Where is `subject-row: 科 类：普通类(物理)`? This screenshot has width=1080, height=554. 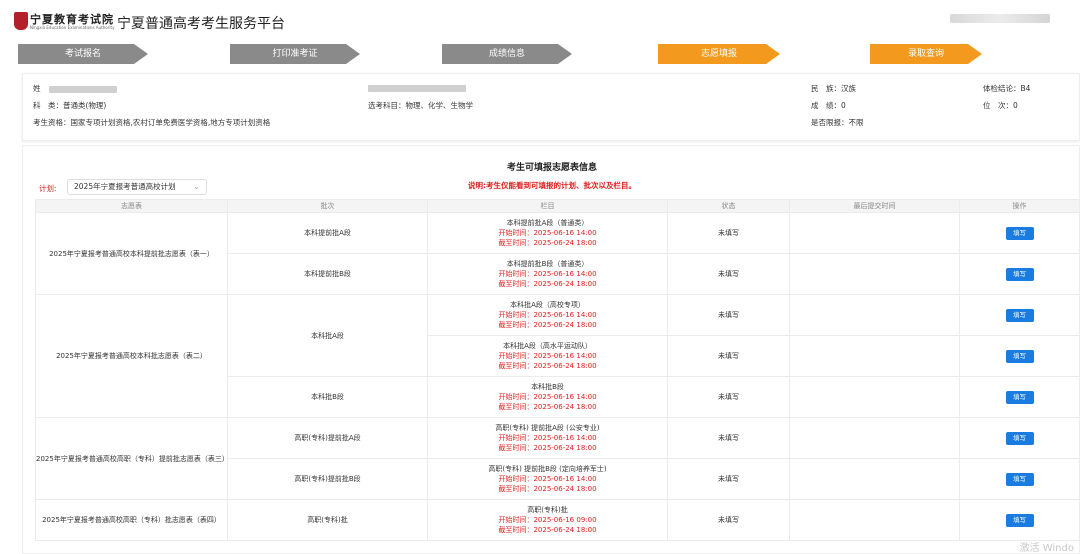 subject-row: 科 类：普通类(物理) is located at coordinates (69, 105).